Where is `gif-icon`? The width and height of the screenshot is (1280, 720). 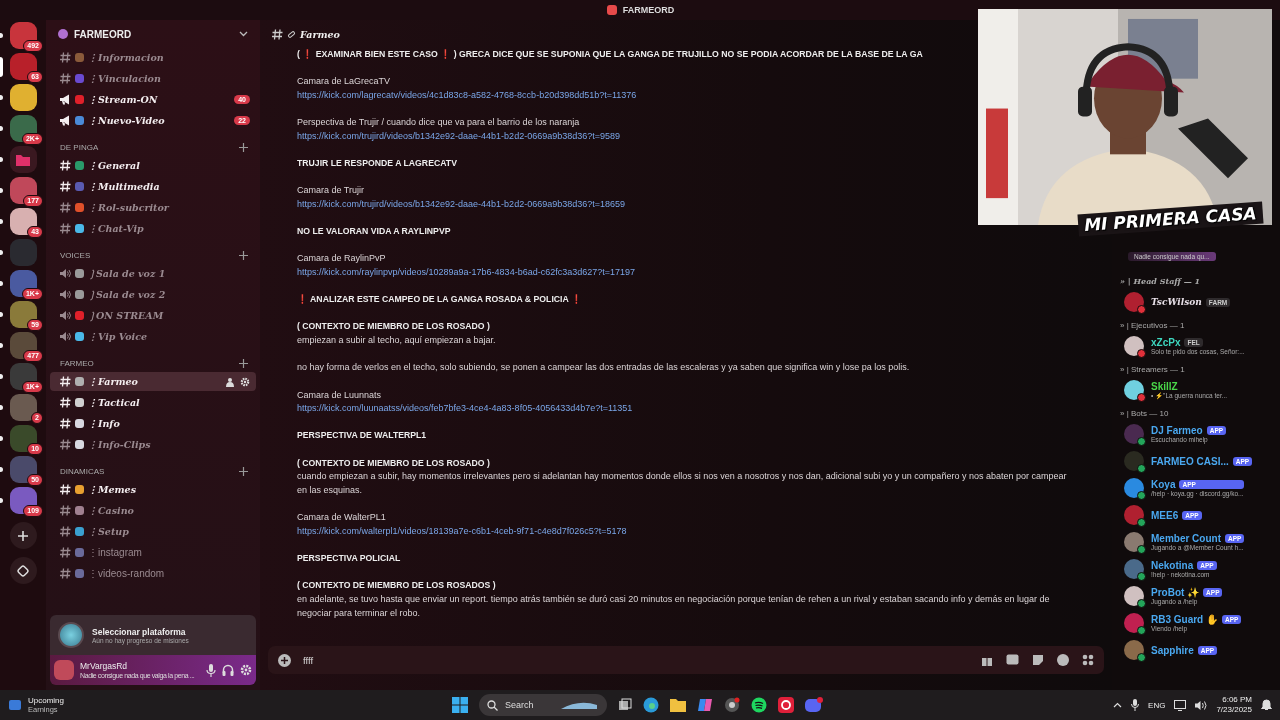
gif-icon is located at coordinates (1012, 659).